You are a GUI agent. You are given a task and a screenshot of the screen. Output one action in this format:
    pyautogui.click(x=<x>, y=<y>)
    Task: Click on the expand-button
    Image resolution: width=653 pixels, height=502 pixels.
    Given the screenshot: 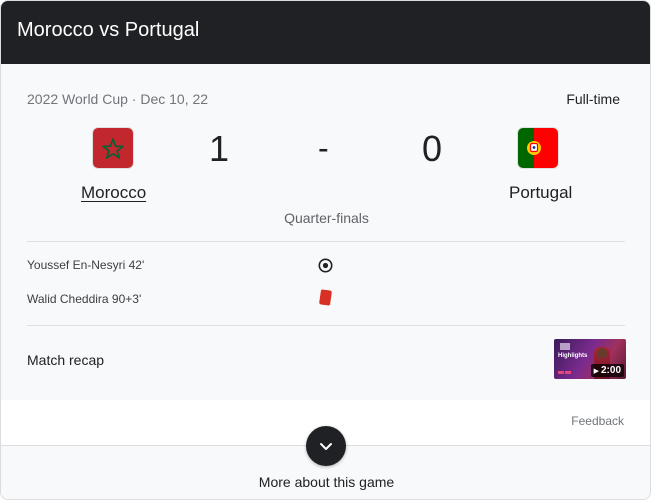 What is the action you would take?
    pyautogui.click(x=326, y=446)
    